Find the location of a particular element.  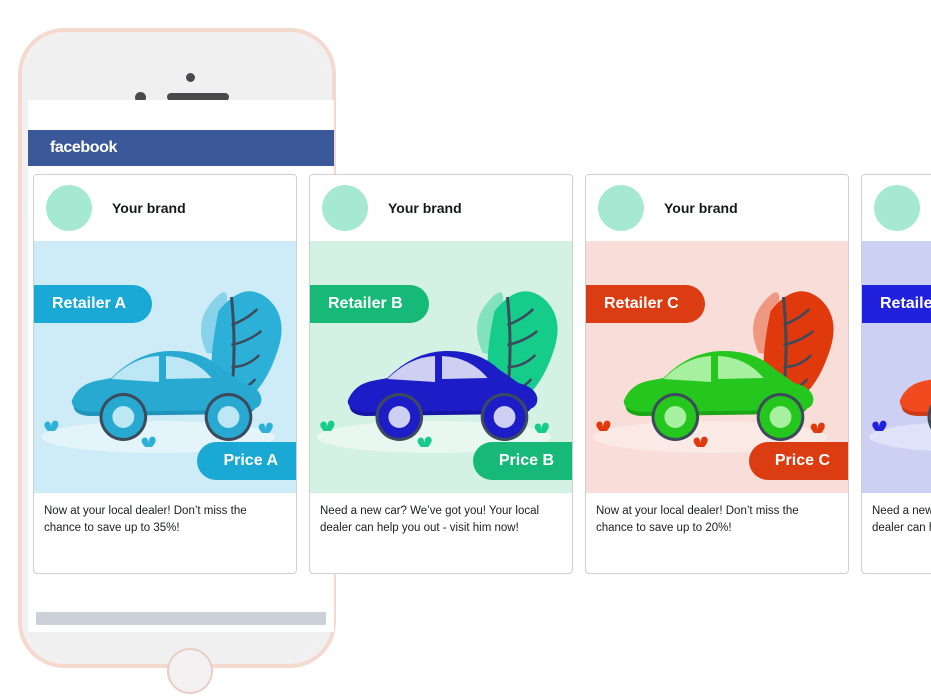

card-visual: Retailer B Price B is located at coordinates (441, 367).